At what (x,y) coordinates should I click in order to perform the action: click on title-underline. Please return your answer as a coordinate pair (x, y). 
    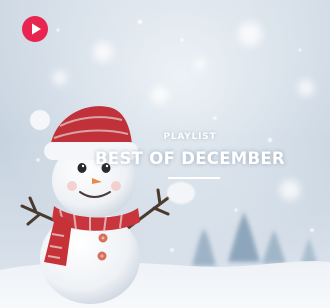
    Looking at the image, I should click on (194, 178).